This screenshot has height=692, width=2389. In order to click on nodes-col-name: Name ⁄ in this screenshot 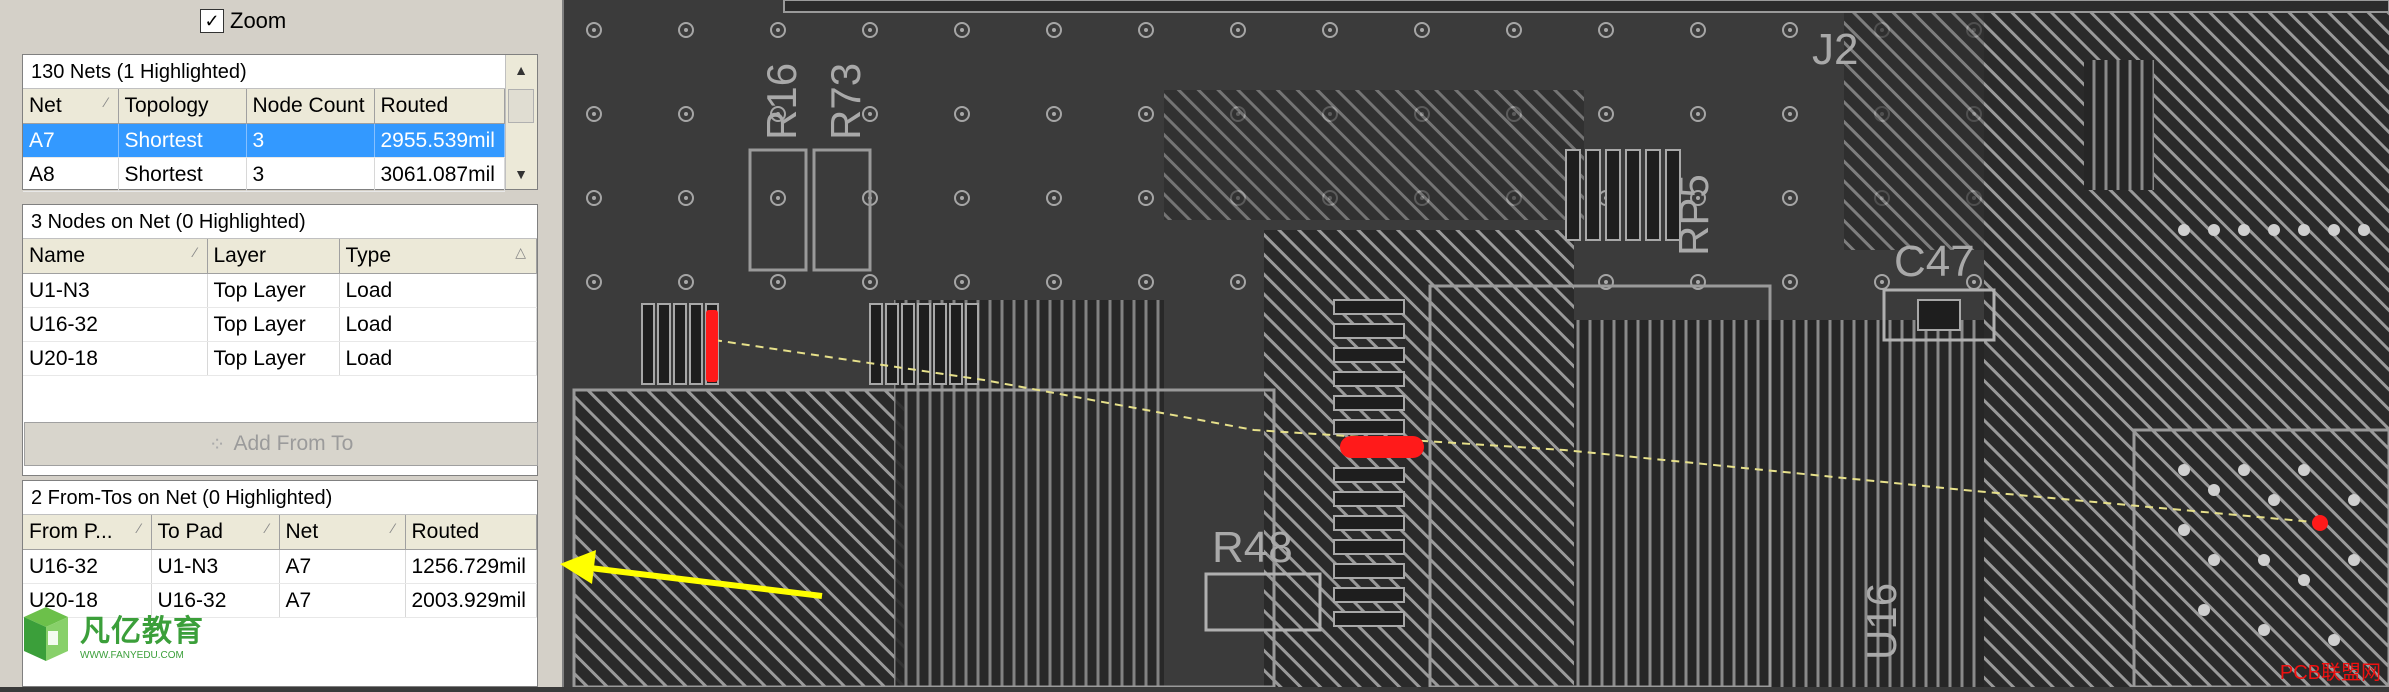, I will do `click(115, 256)`.